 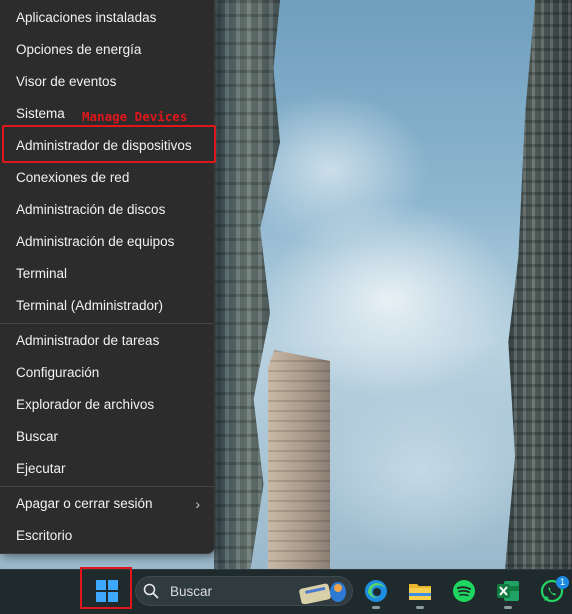 What do you see at coordinates (135, 116) in the screenshot?
I see `manage-devices-annotation: Manage Devices` at bounding box center [135, 116].